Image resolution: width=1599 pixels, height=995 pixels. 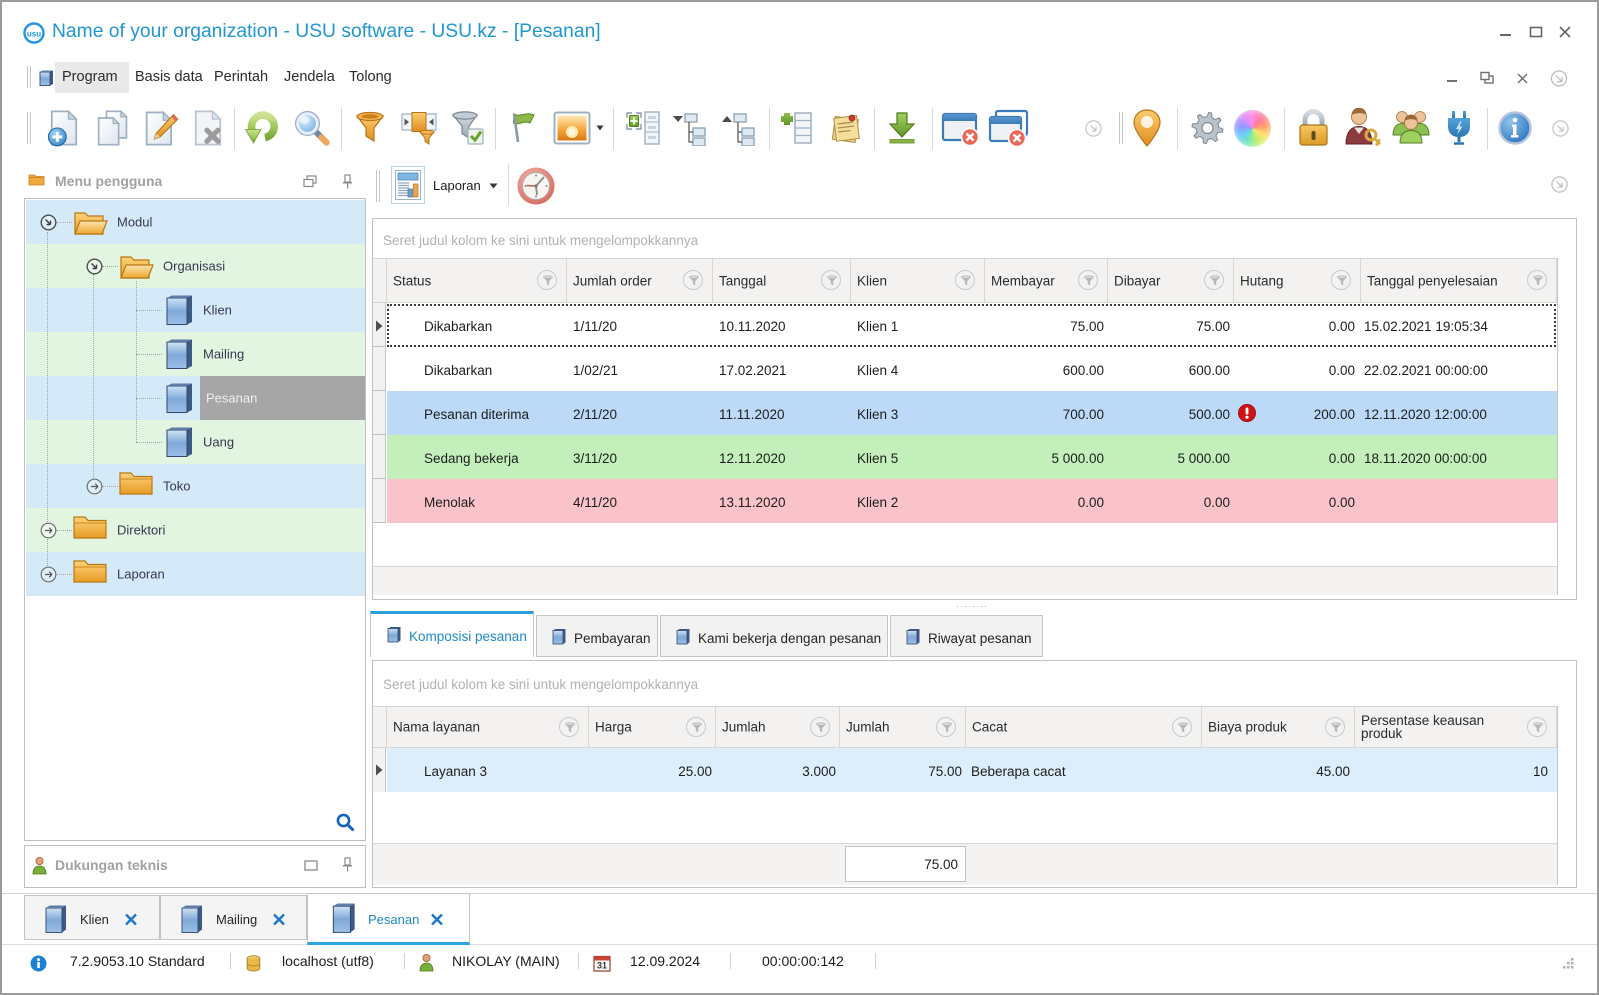 I want to click on svg-text: usu, so click(x=34, y=34).